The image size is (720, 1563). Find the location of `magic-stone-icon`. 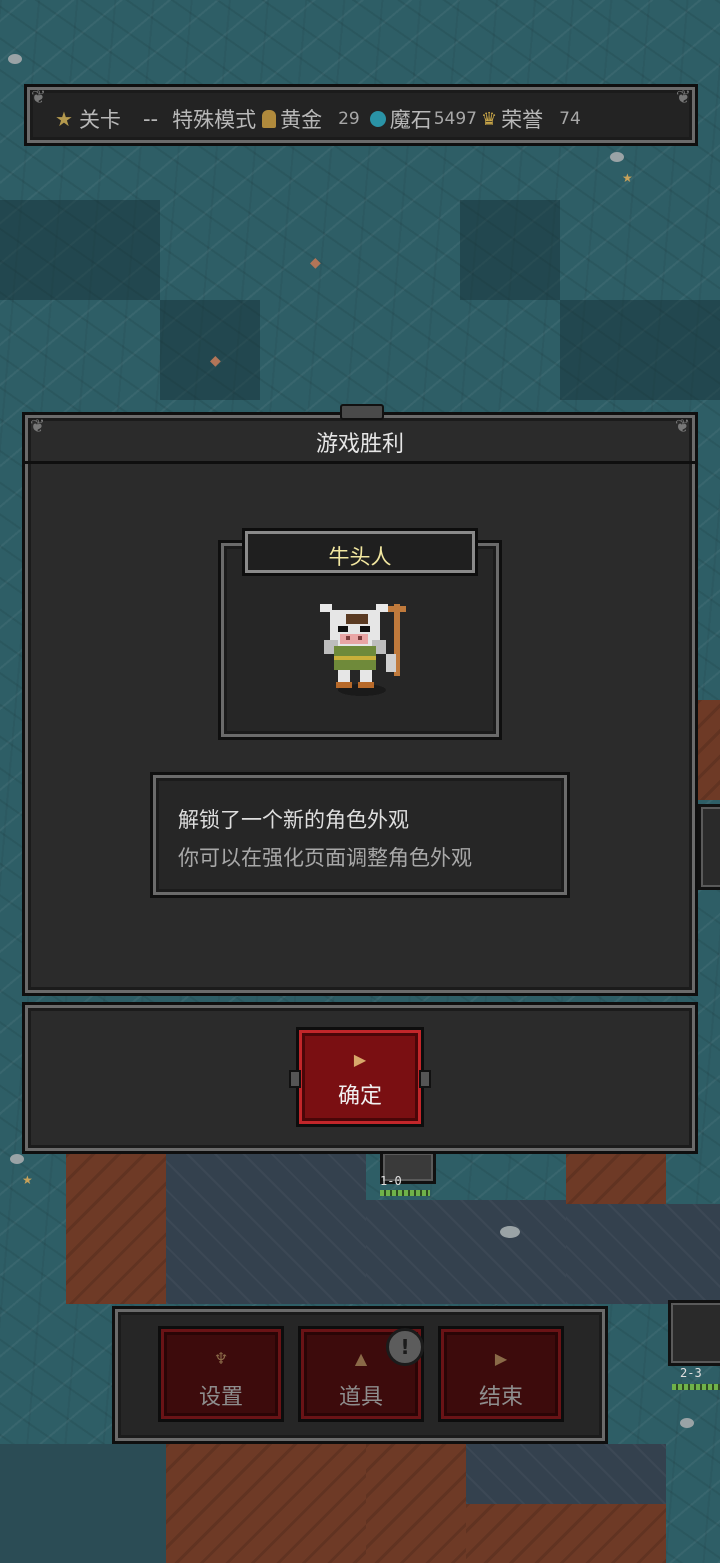

magic-stone-icon is located at coordinates (377, 119).